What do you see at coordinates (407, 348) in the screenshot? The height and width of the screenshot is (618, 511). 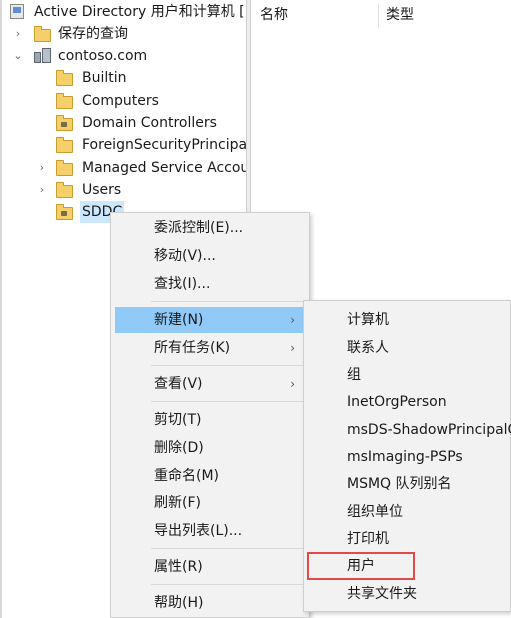 I see `submenu-item-contact: 联系人` at bounding box center [407, 348].